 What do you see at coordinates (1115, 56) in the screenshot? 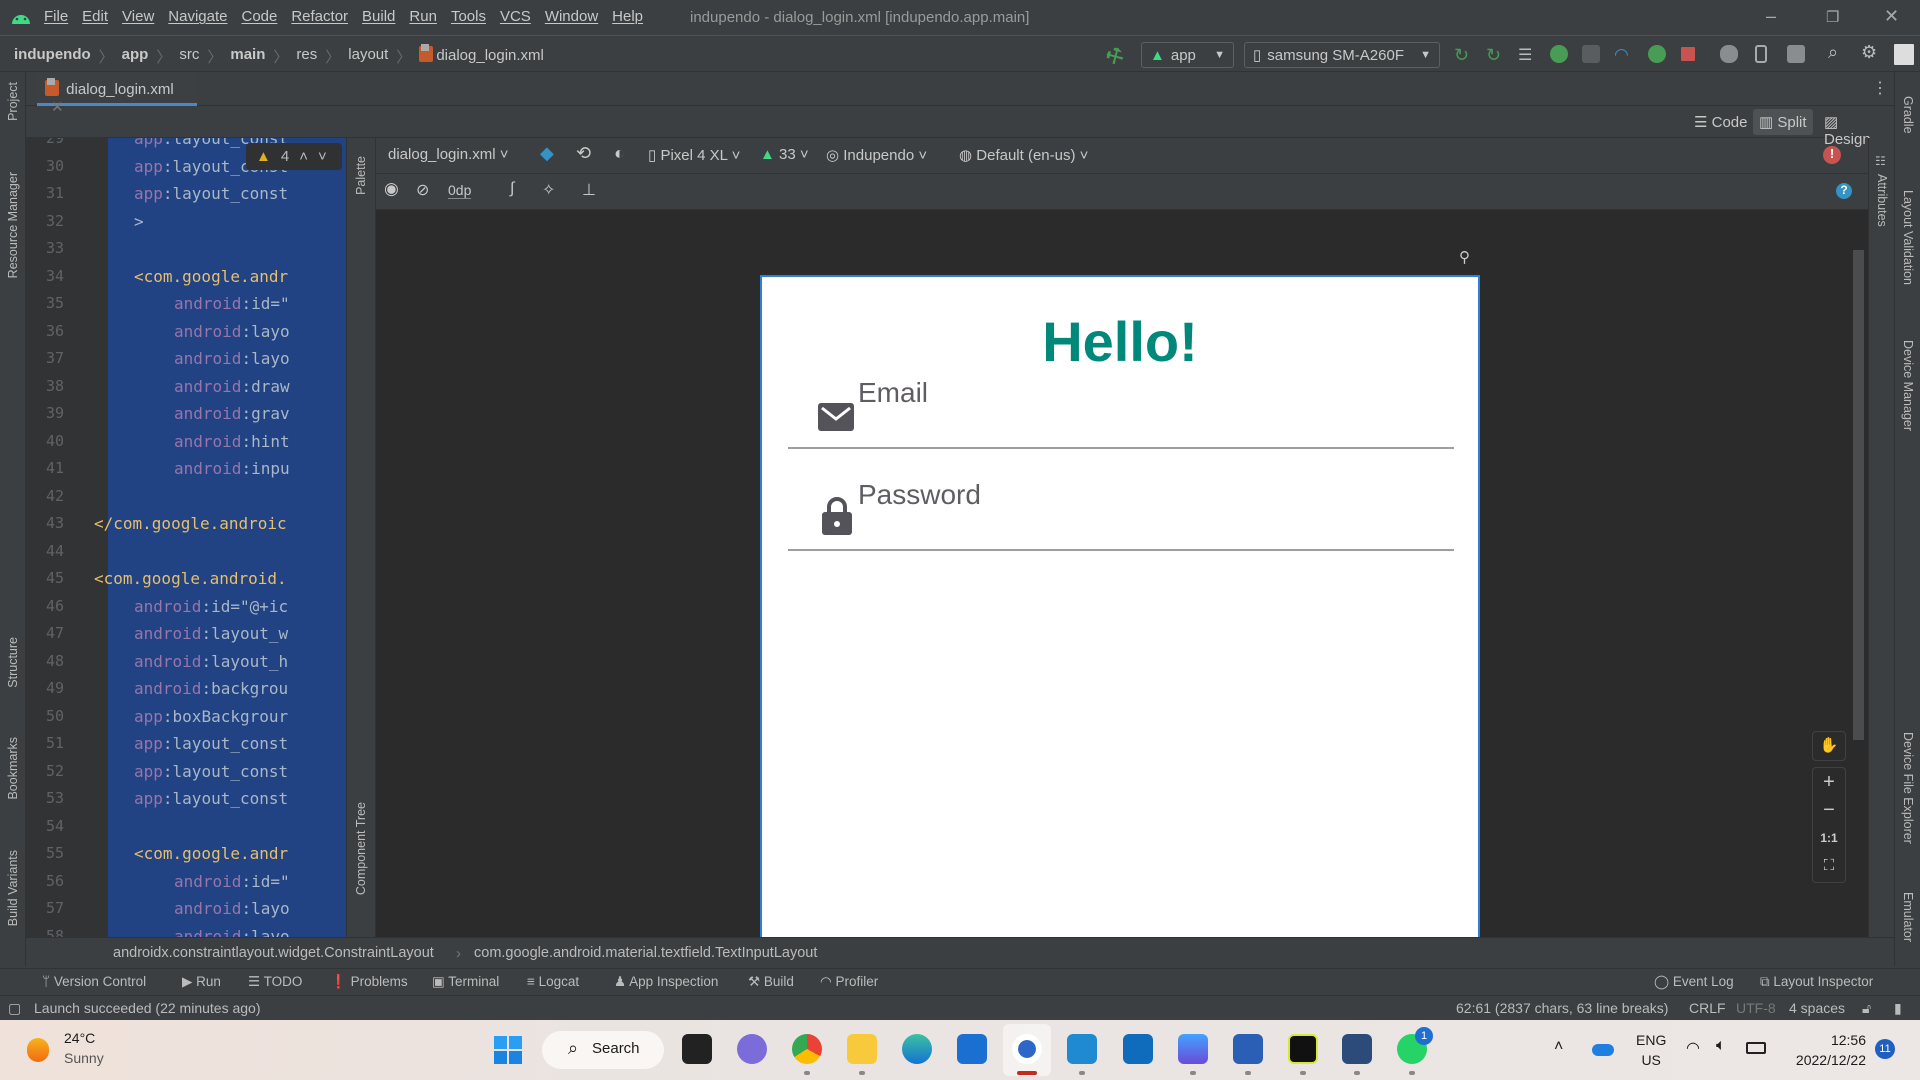
I see `hammer-build-icon: ⚒` at bounding box center [1115, 56].